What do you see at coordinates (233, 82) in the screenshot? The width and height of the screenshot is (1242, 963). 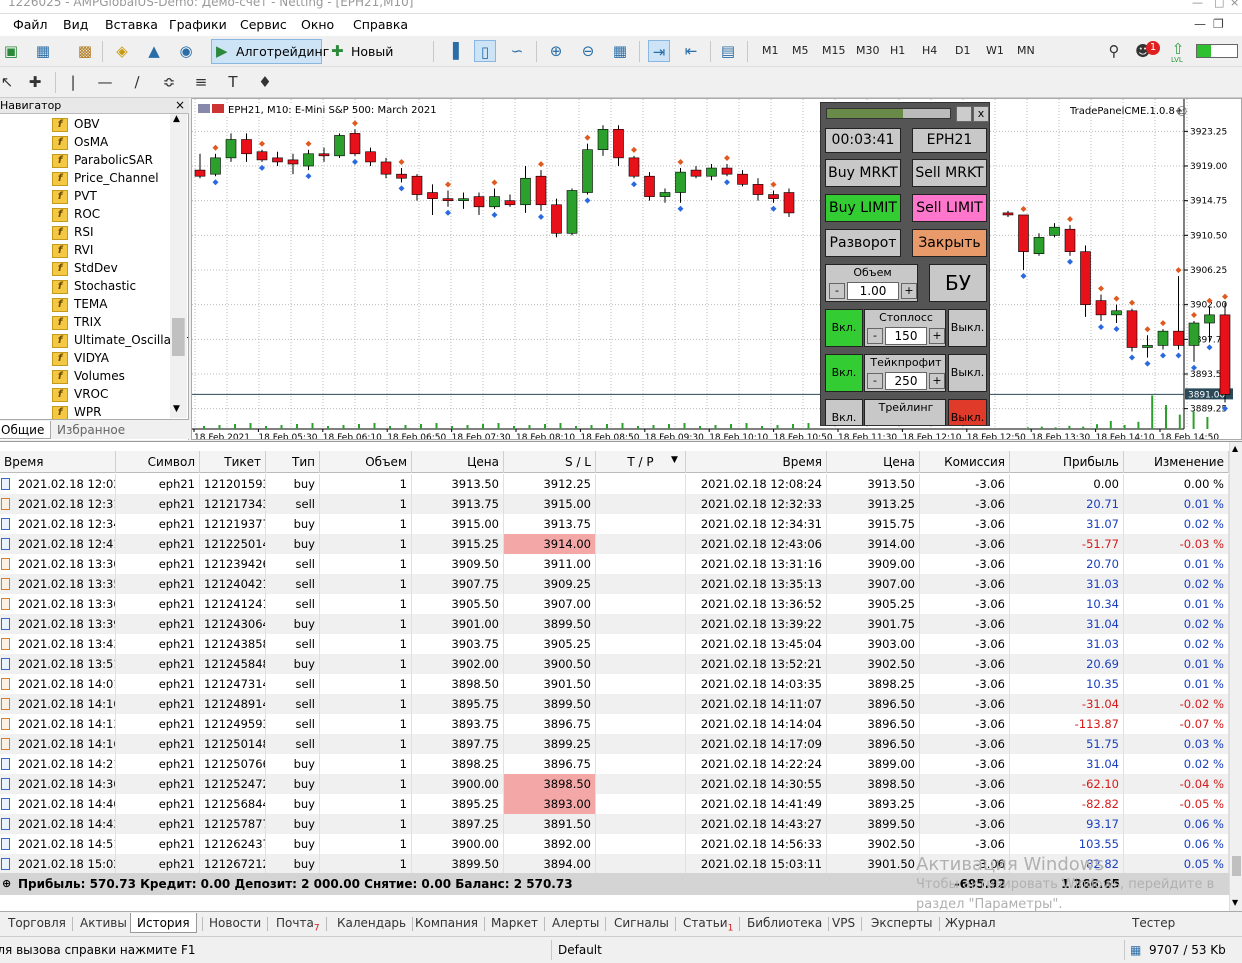 I see `text-label-icon: T` at bounding box center [233, 82].